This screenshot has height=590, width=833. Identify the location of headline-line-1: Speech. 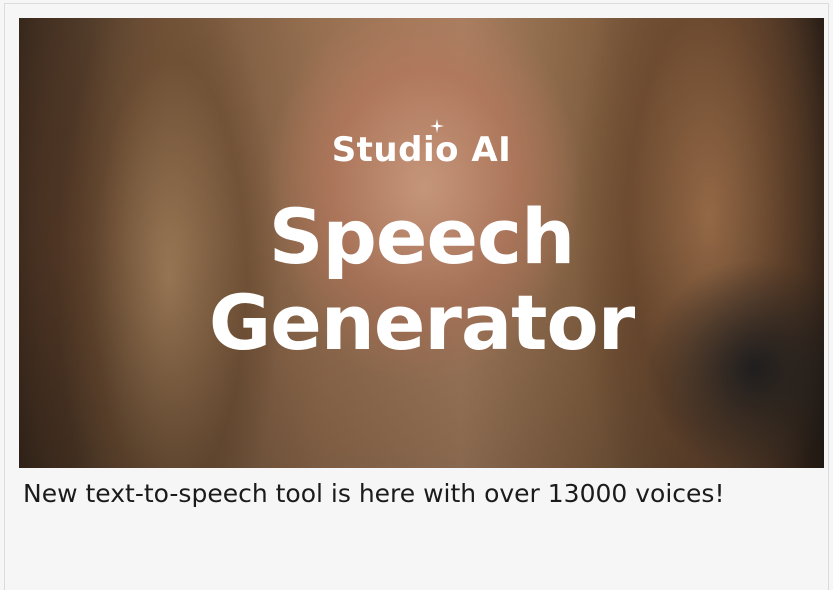
(421, 236).